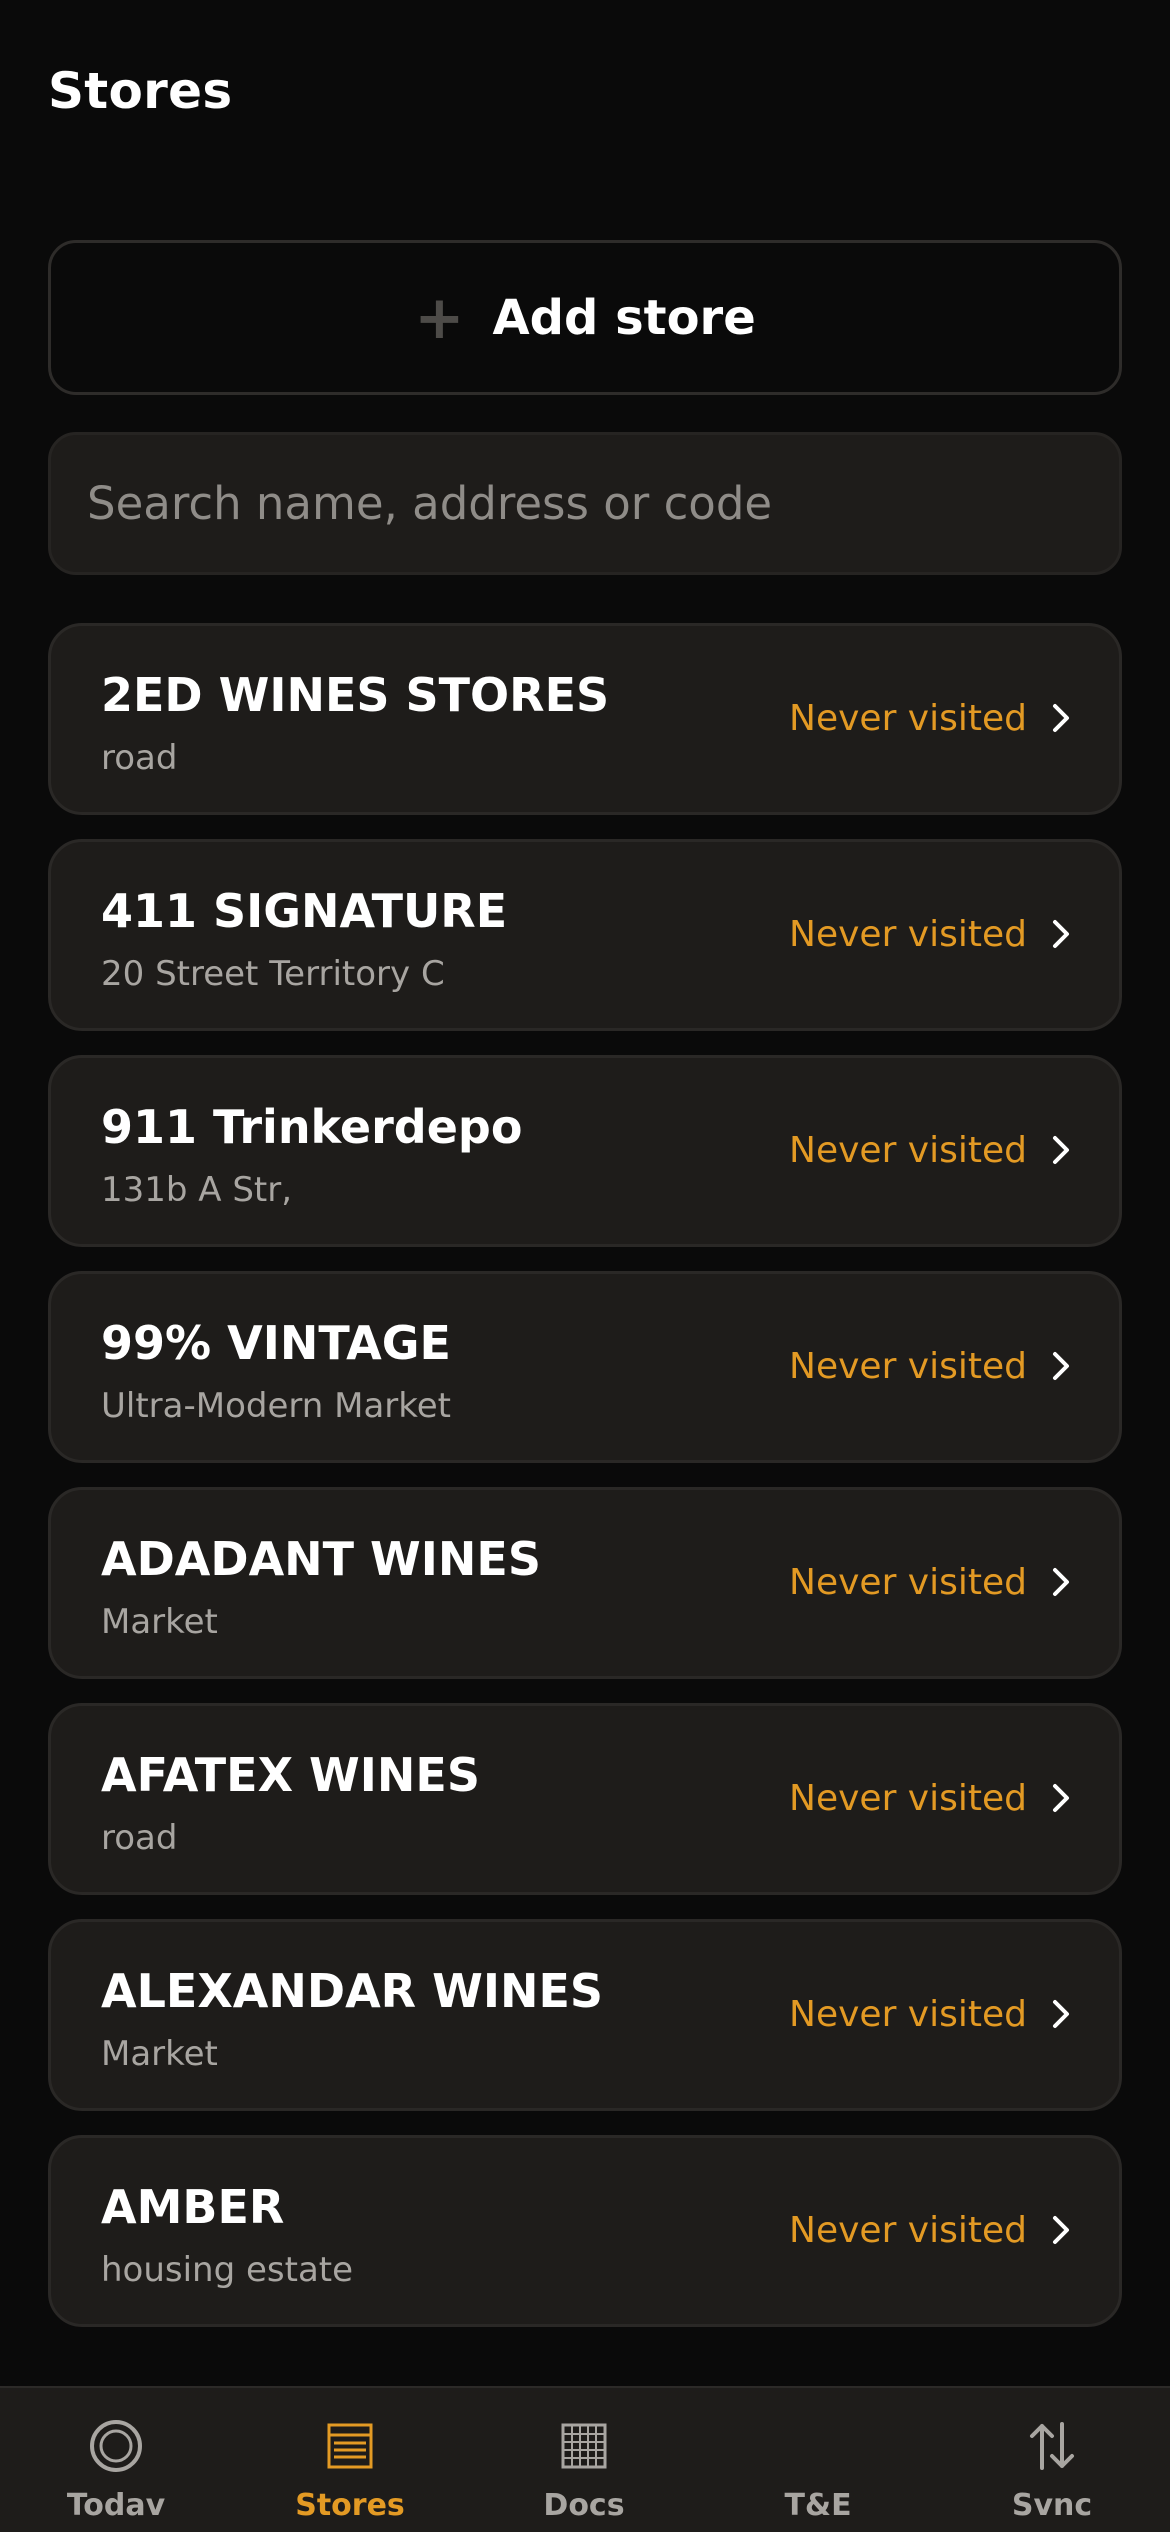 The image size is (1170, 2532). Describe the element at coordinates (312, 1127) in the screenshot. I see `store-name: 911 Trinkerdepo` at that location.